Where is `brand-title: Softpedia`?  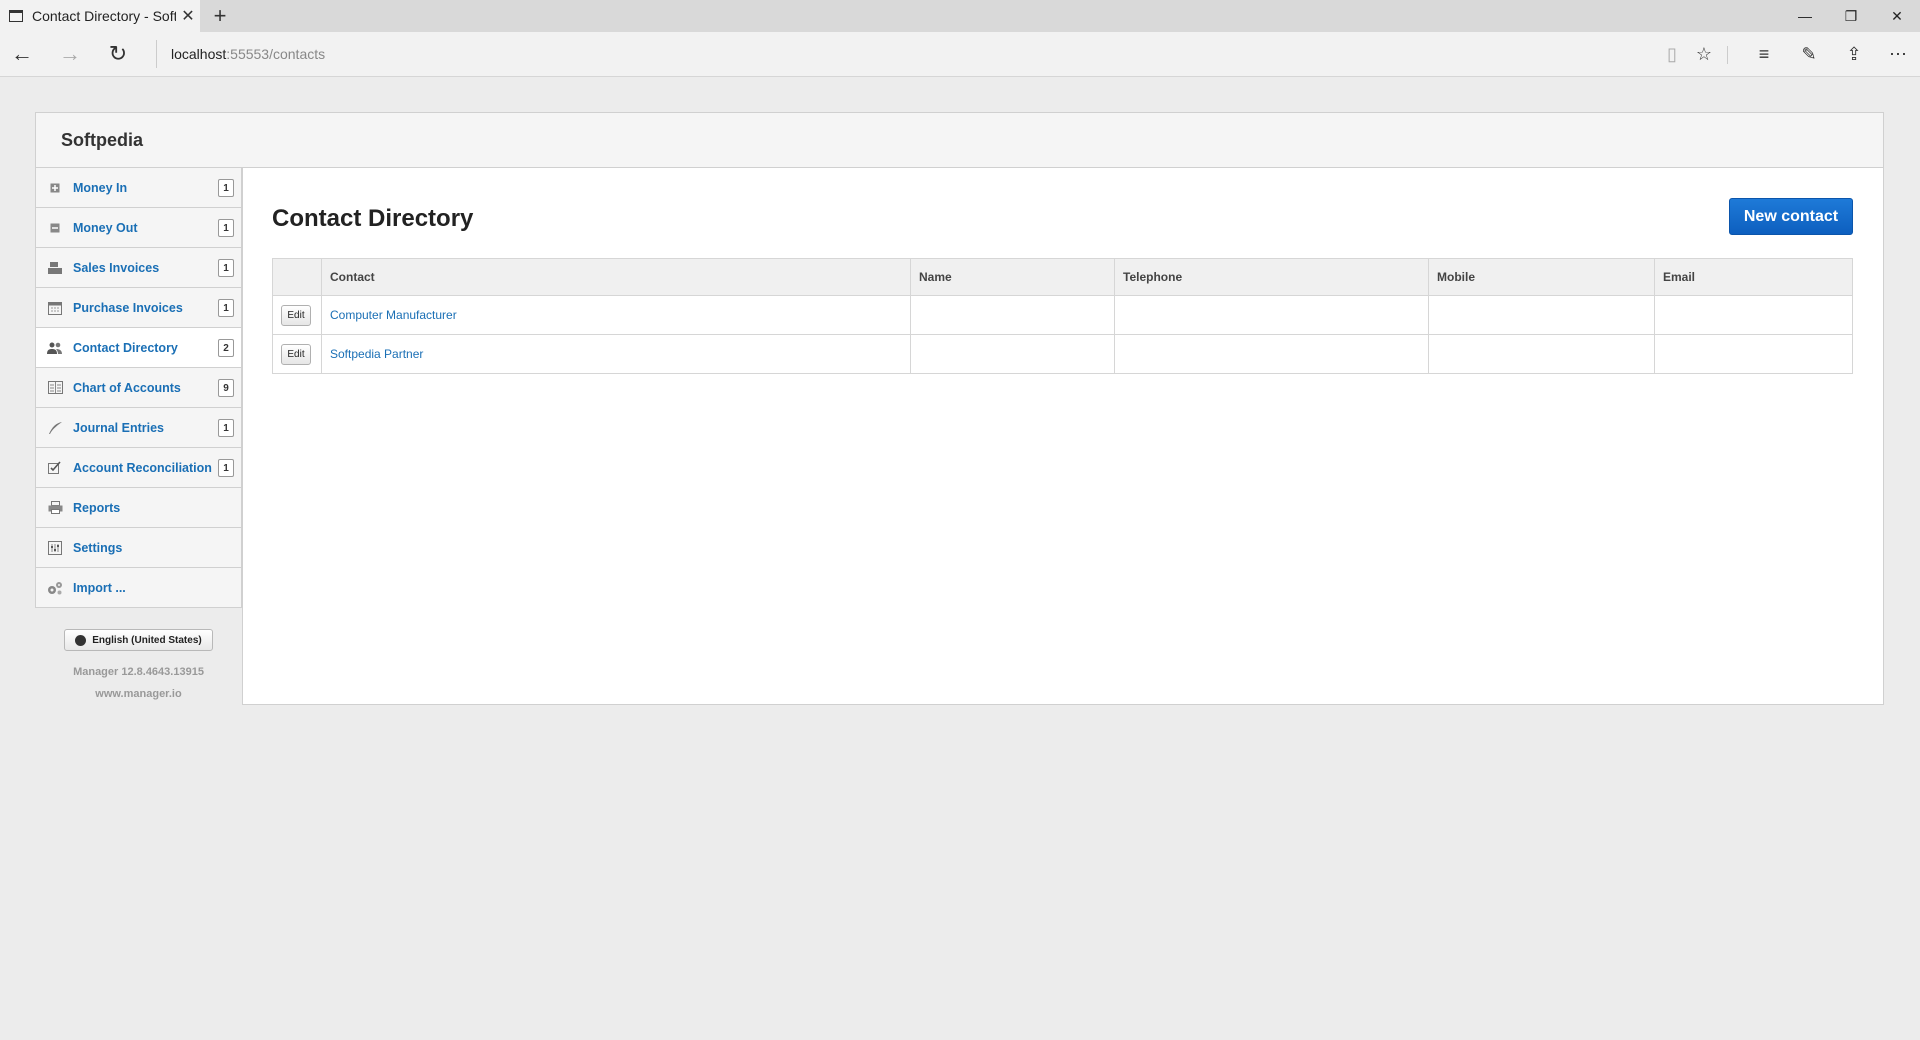
brand-title: Softpedia is located at coordinates (102, 140).